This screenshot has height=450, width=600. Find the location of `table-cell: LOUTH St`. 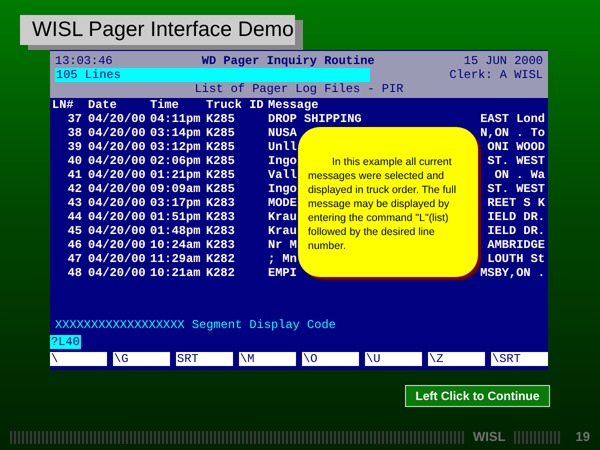

table-cell: LOUTH St is located at coordinates (516, 259).